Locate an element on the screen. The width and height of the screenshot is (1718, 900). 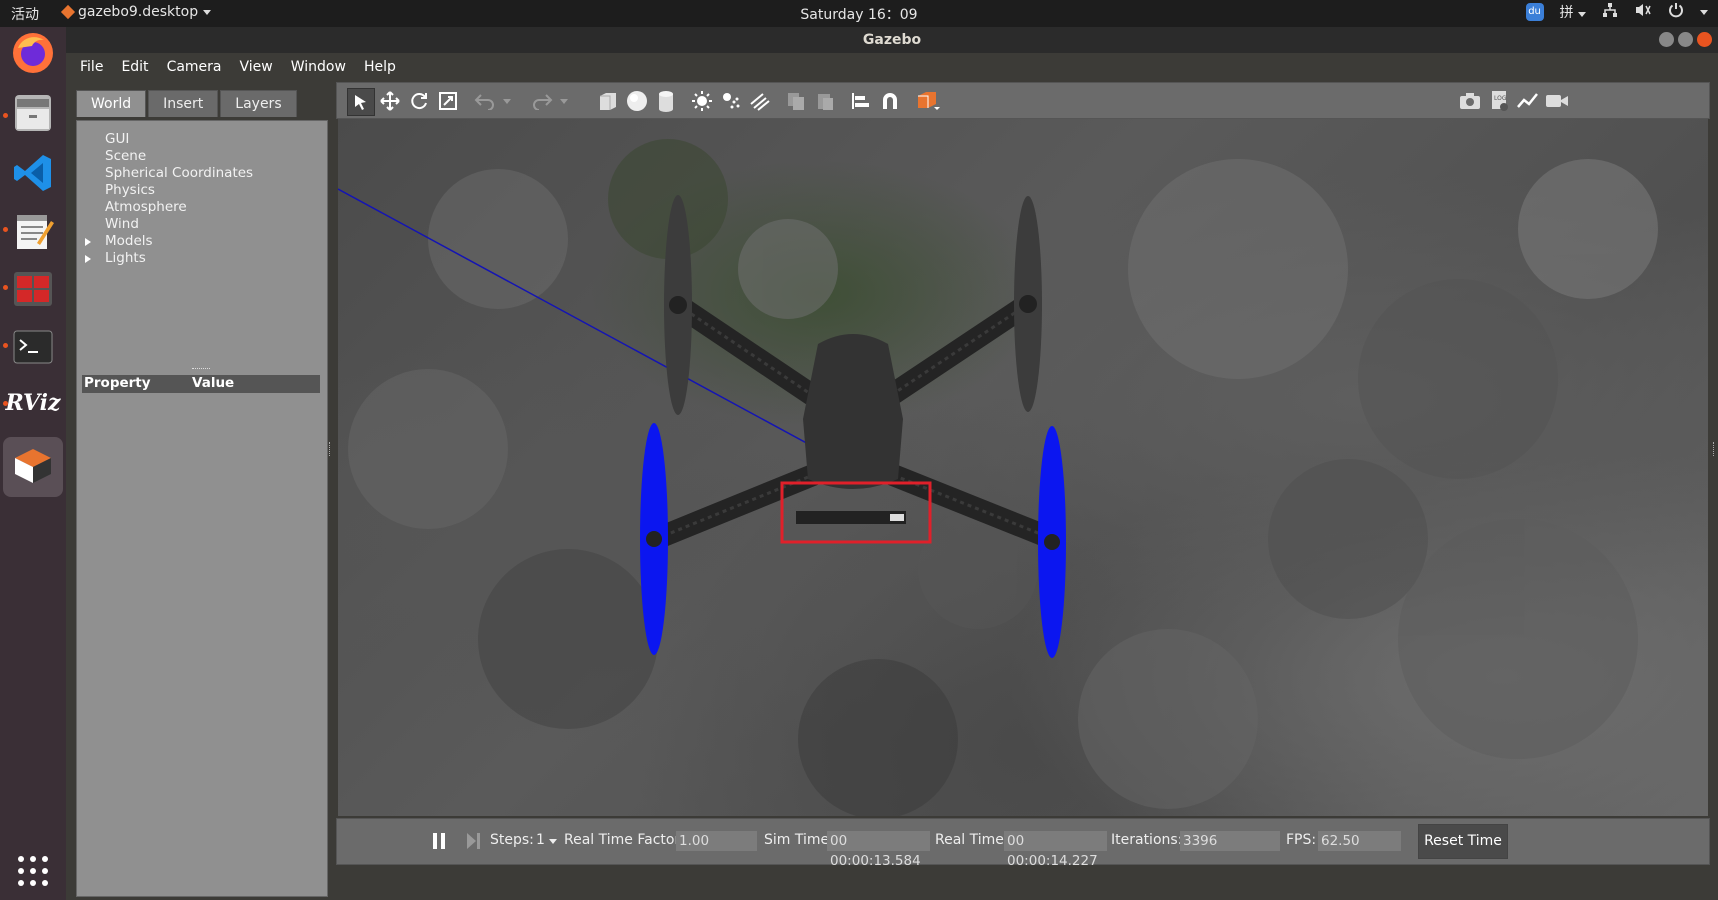
volume-icon is located at coordinates (1643, 12).